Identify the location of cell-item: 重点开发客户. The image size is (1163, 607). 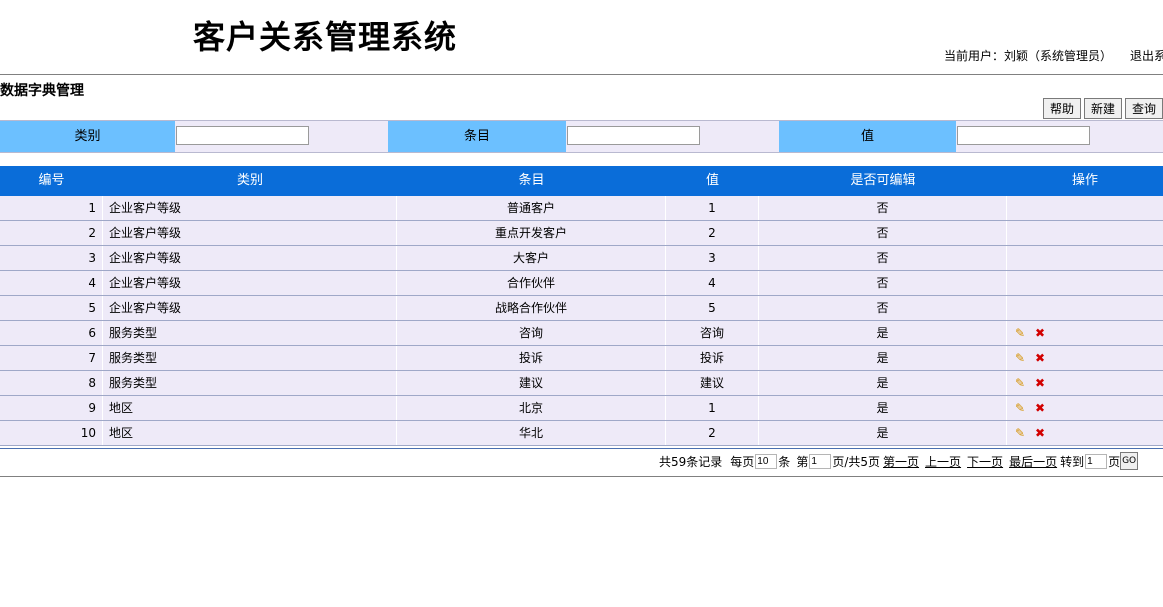
(531, 233).